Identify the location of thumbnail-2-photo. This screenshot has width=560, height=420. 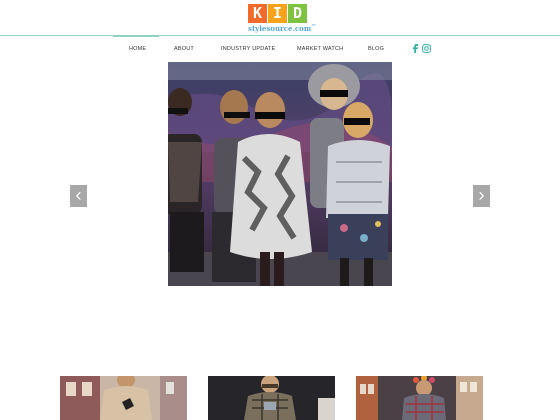
(271, 398).